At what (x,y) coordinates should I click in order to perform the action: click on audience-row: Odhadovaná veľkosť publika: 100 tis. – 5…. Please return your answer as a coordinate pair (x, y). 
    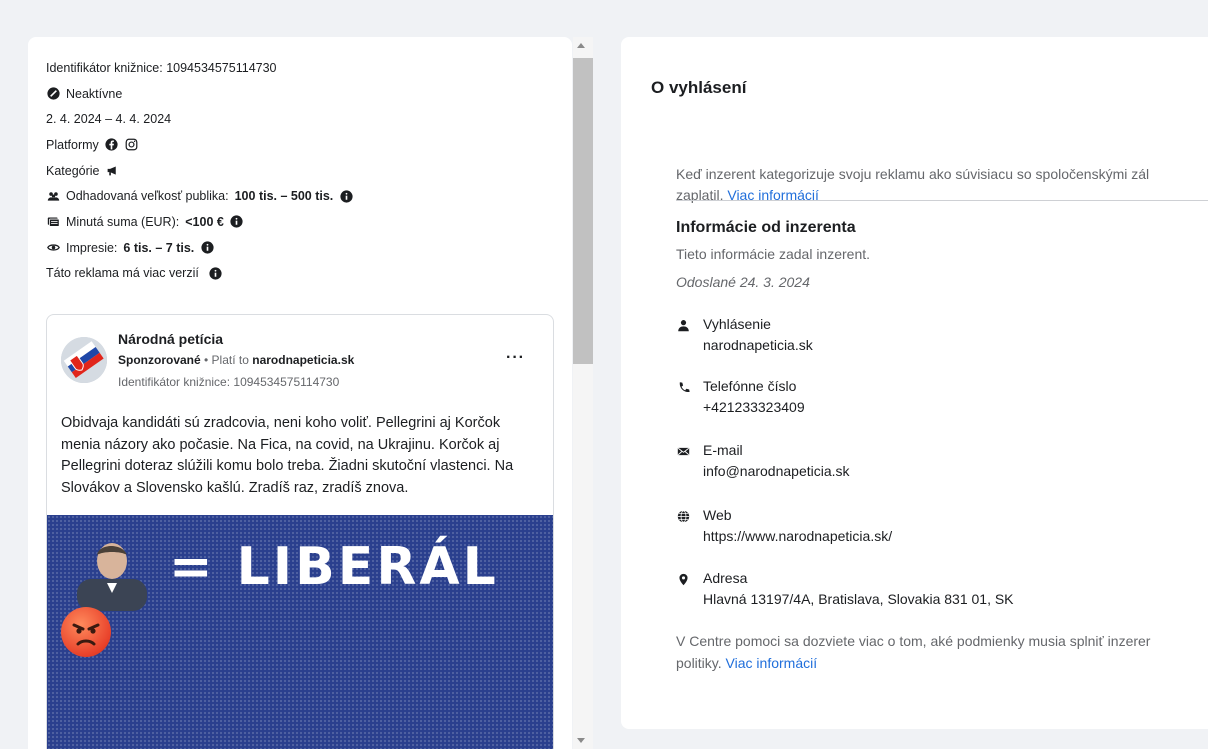
    Looking at the image, I should click on (306, 196).